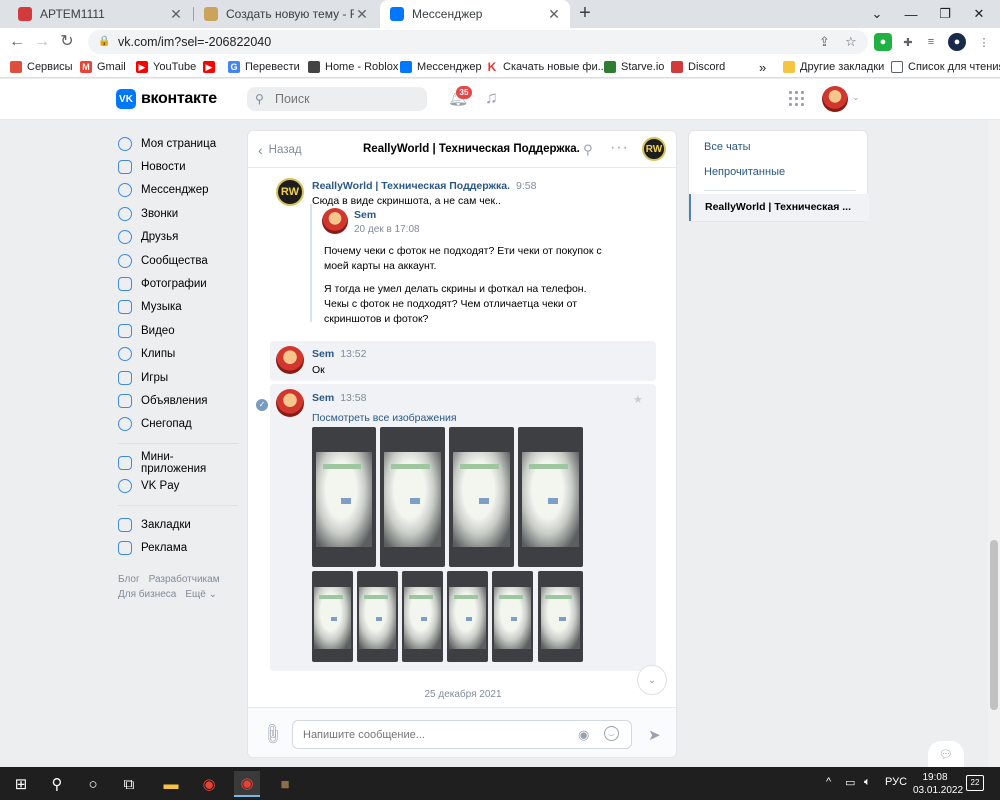 The image size is (1000, 800). I want to click on paperclip-icon: 📎︎, so click(272, 734).